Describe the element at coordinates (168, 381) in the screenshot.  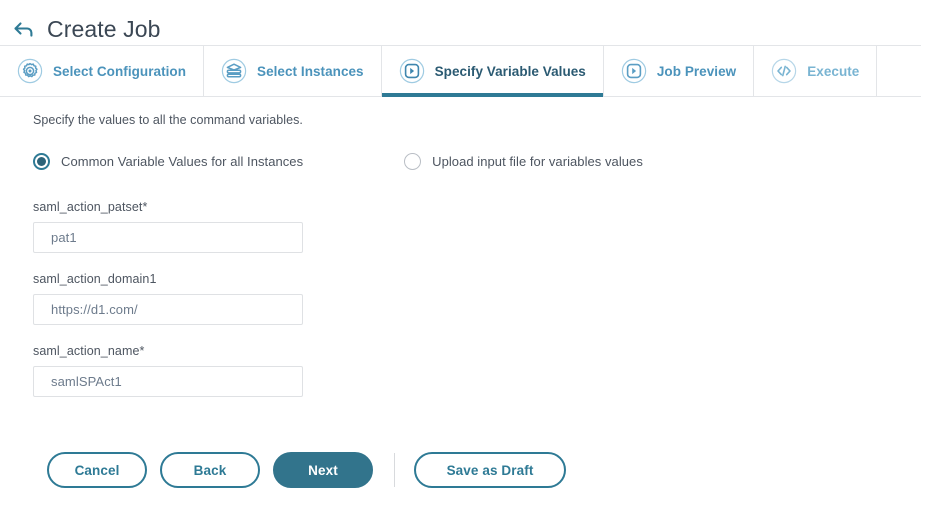
I see `saml-action-name-input` at that location.